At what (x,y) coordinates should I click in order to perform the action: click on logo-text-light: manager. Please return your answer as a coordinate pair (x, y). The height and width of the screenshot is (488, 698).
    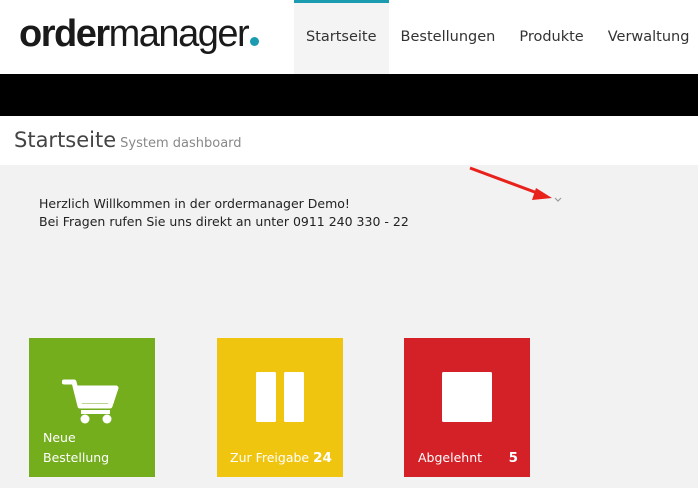
    Looking at the image, I should click on (179, 34).